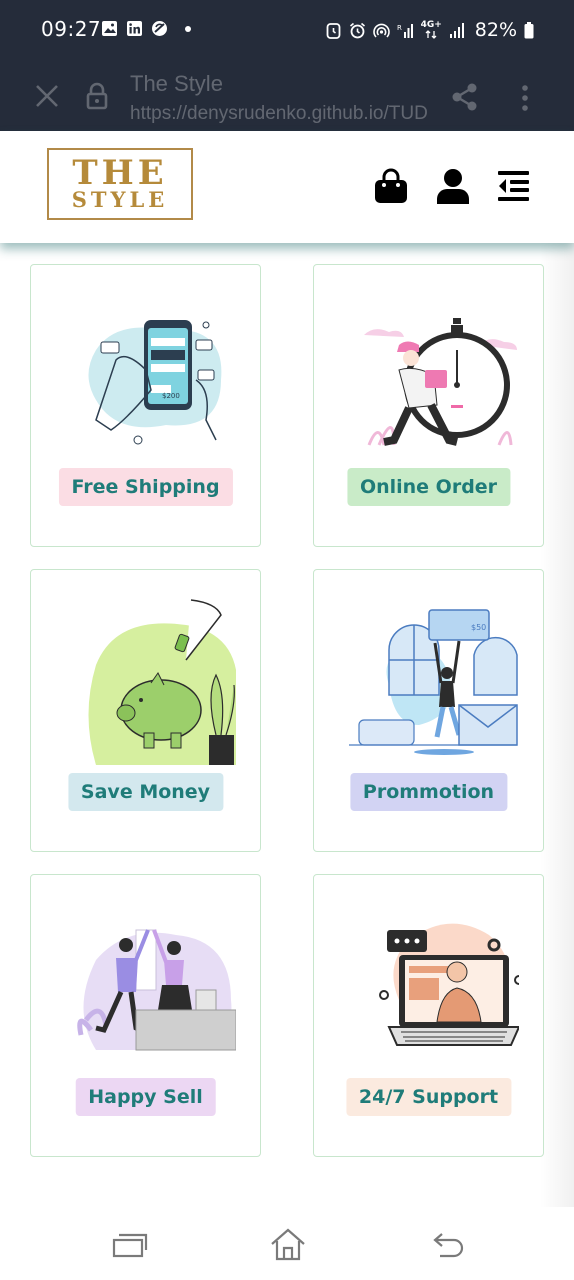  Describe the element at coordinates (557, 725) in the screenshot. I see `scroll-edge-shadow` at that location.